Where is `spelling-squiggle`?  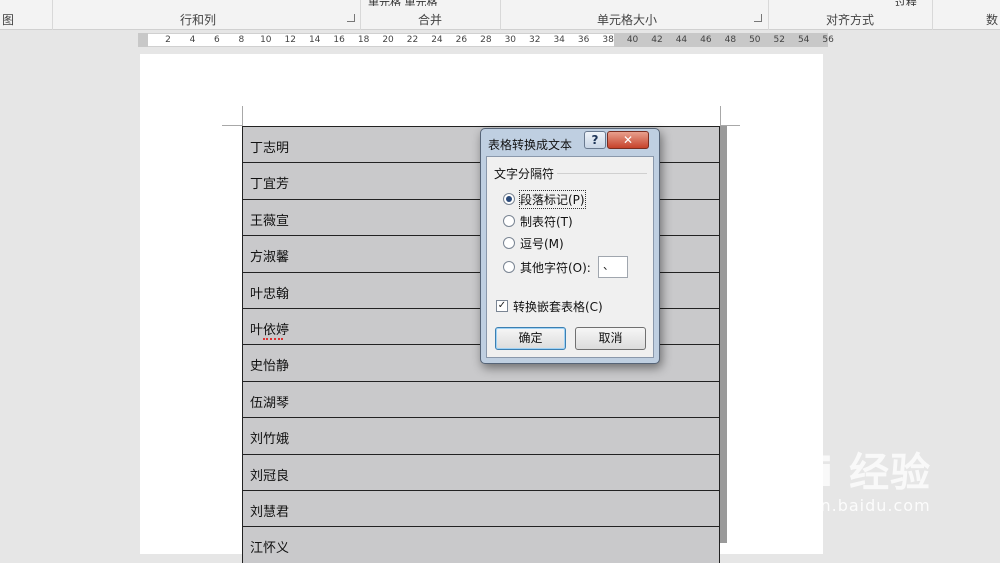
spelling-squiggle is located at coordinates (273, 338).